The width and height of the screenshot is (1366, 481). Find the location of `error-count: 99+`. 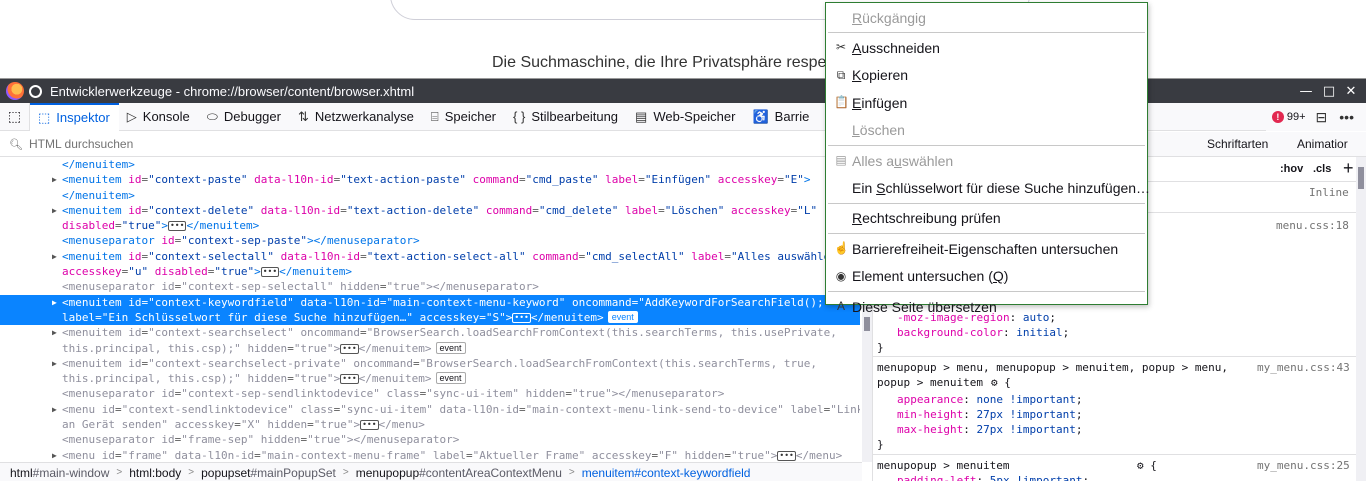

error-count: 99+ is located at coordinates (1296, 117).